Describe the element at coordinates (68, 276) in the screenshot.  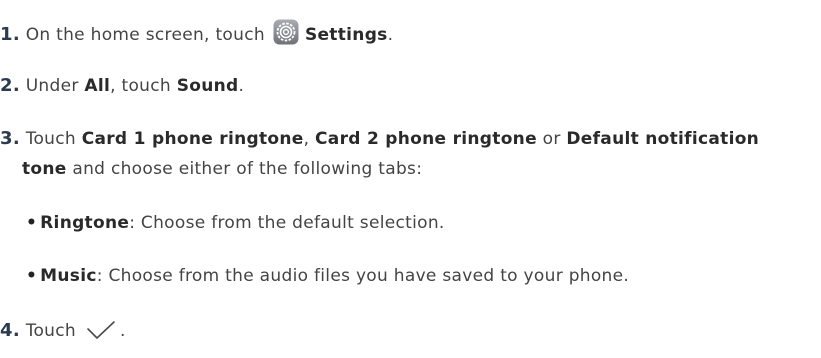
I see `music-label: Music` at that location.